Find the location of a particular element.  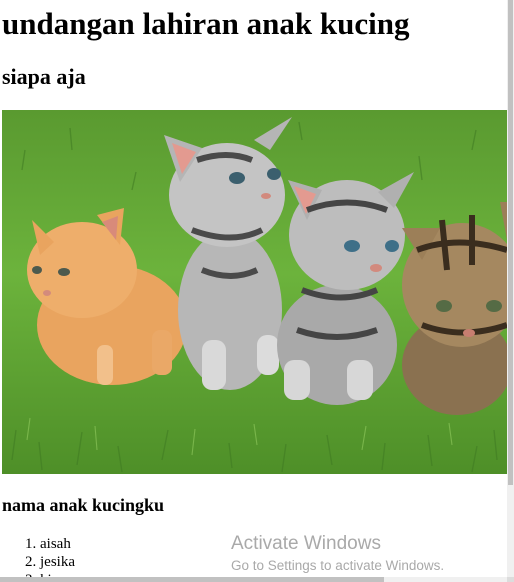

vertical-scrollbar-thumb is located at coordinates (510, 242).